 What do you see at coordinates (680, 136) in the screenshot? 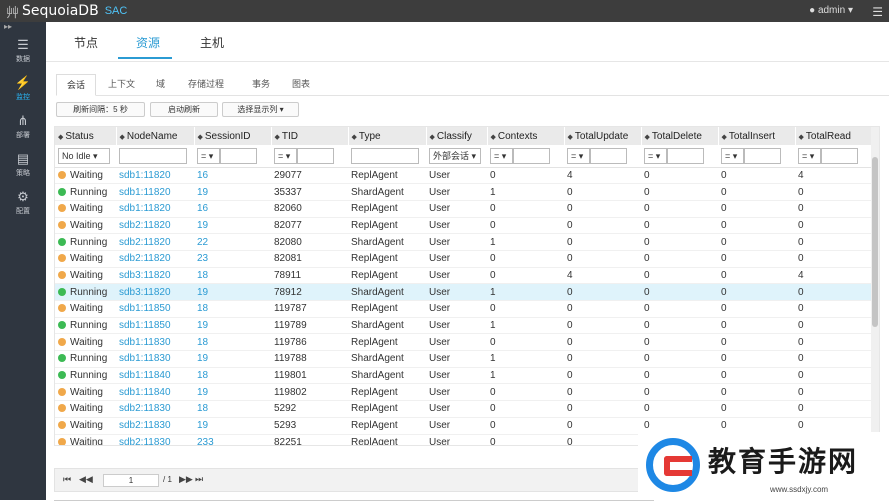
I see `column-header: ◆ TotalDelete` at bounding box center [680, 136].